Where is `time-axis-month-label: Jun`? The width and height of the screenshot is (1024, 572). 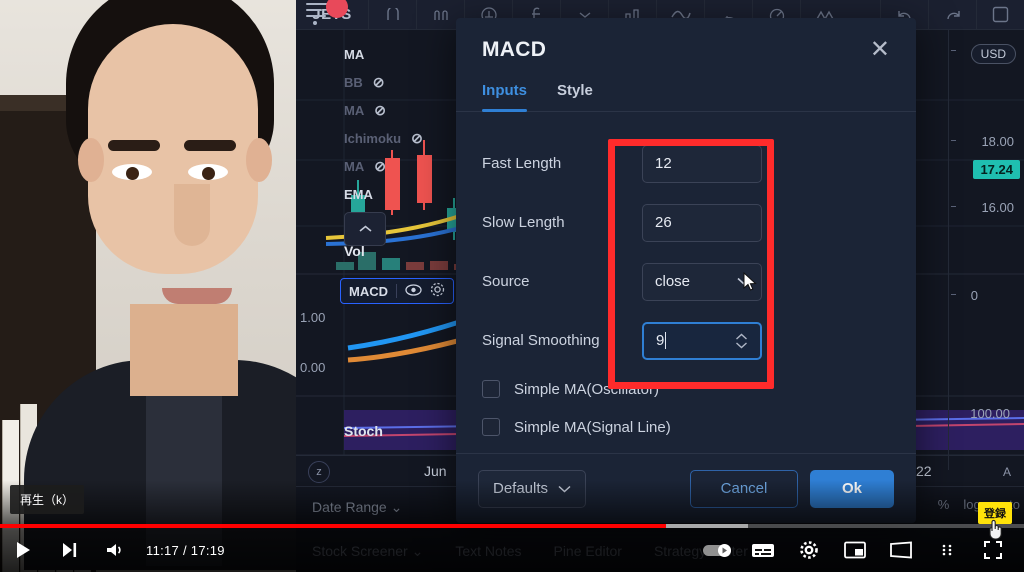
time-axis-month-label: Jun is located at coordinates (435, 471).